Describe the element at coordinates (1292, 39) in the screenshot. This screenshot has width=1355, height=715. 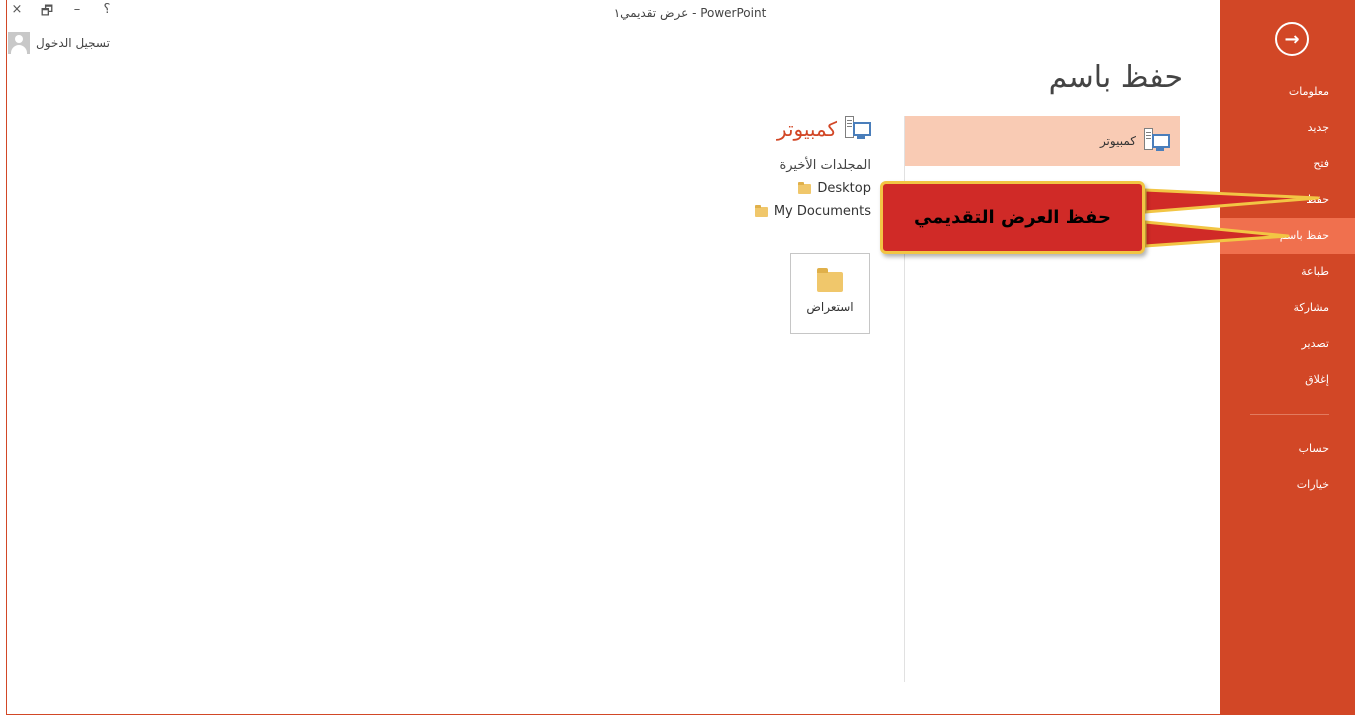
I see `back-arrow-icon: →` at that location.